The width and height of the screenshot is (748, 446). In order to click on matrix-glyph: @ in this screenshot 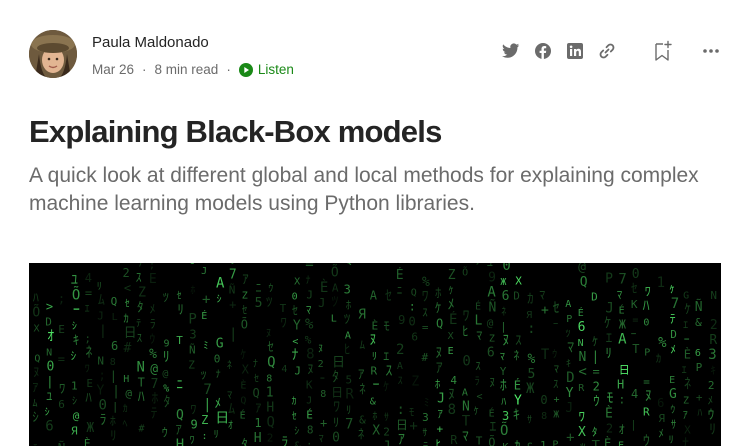, I will do `click(128, 393)`.